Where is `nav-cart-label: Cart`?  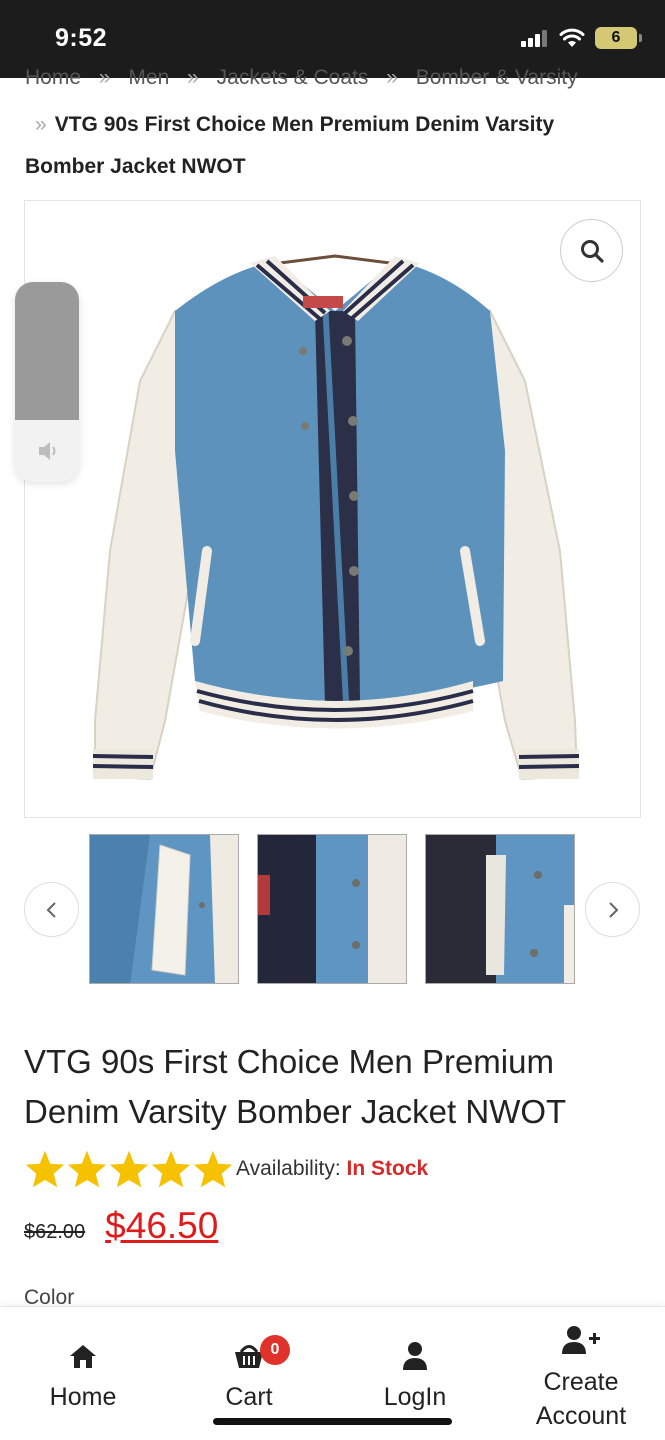
nav-cart-label: Cart is located at coordinates (249, 1397).